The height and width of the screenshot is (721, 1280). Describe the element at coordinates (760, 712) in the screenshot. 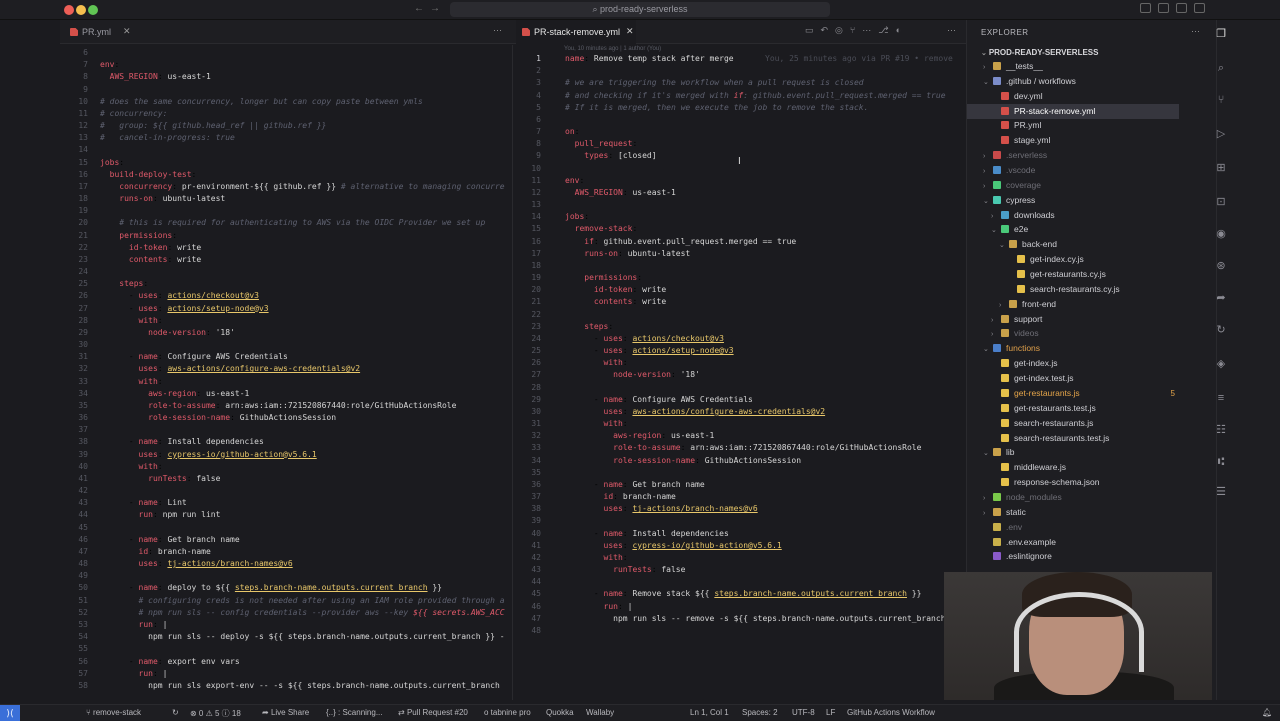

I see `indentation: Spaces: 2` at that location.